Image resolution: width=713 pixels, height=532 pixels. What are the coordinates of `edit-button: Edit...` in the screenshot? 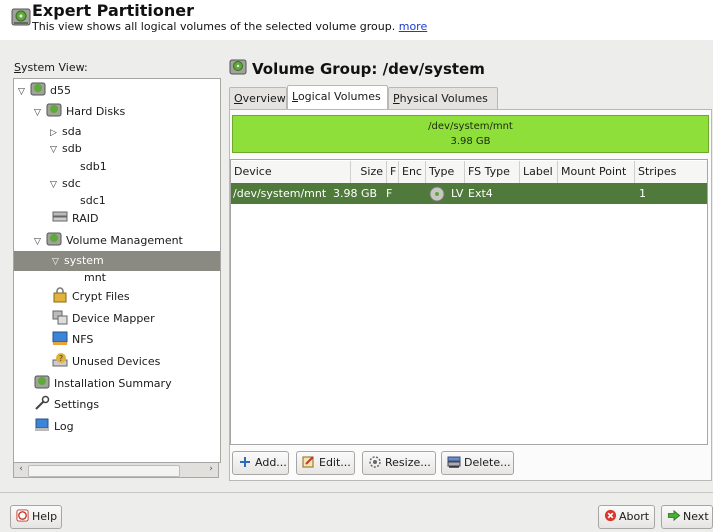 It's located at (325, 463).